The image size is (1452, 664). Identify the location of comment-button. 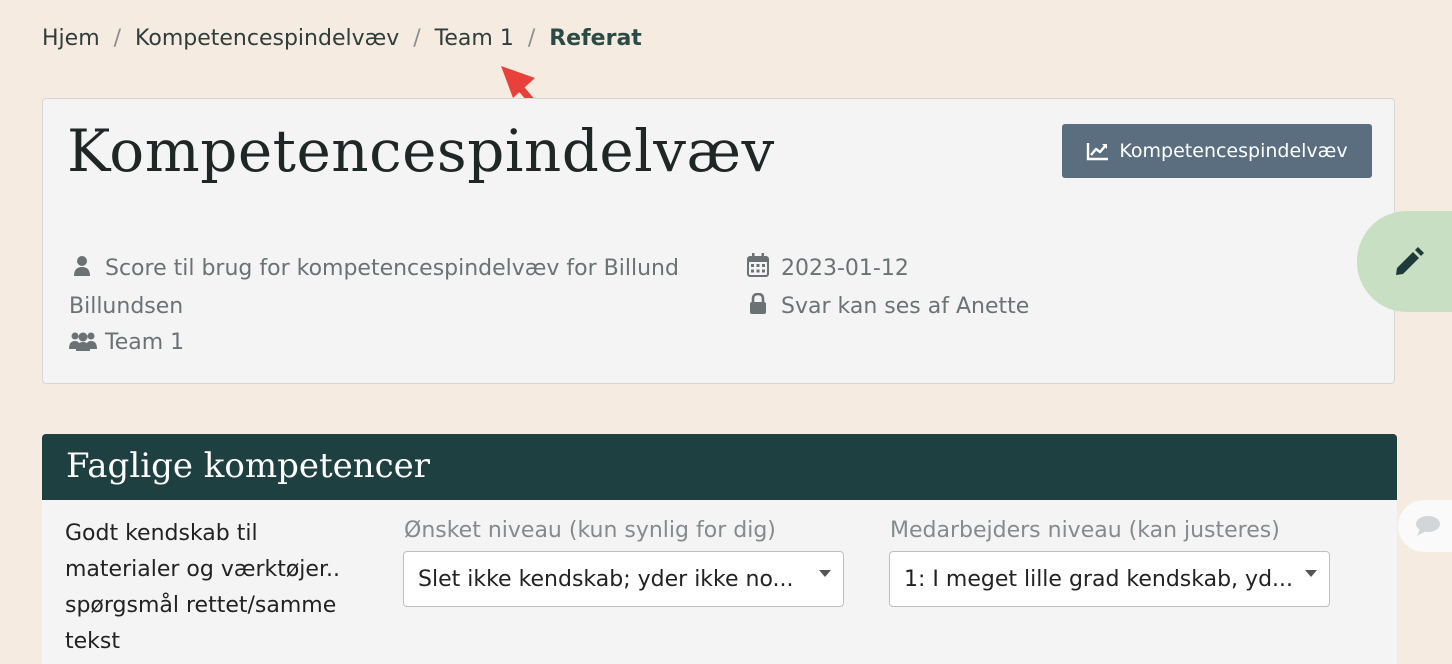
(1425, 526).